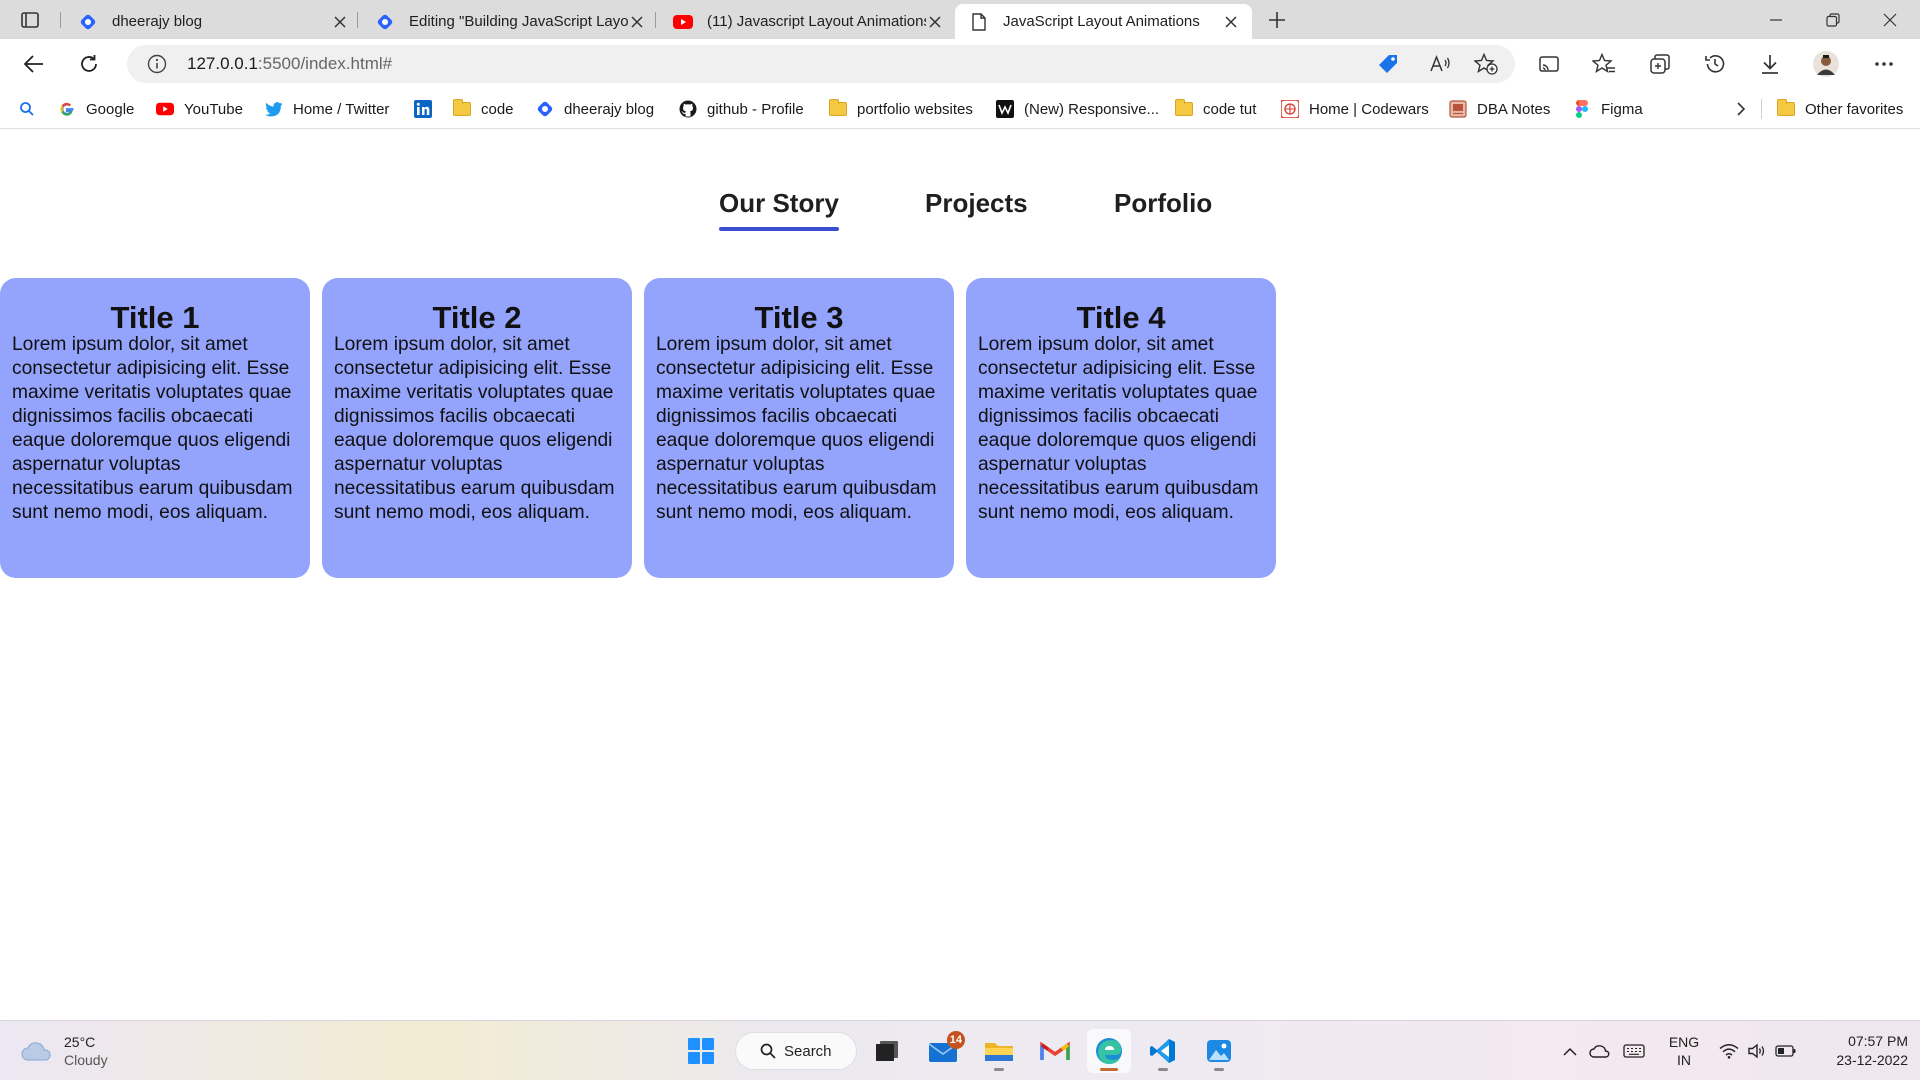  What do you see at coordinates (1741, 109) in the screenshot?
I see `favorites-overflow-button` at bounding box center [1741, 109].